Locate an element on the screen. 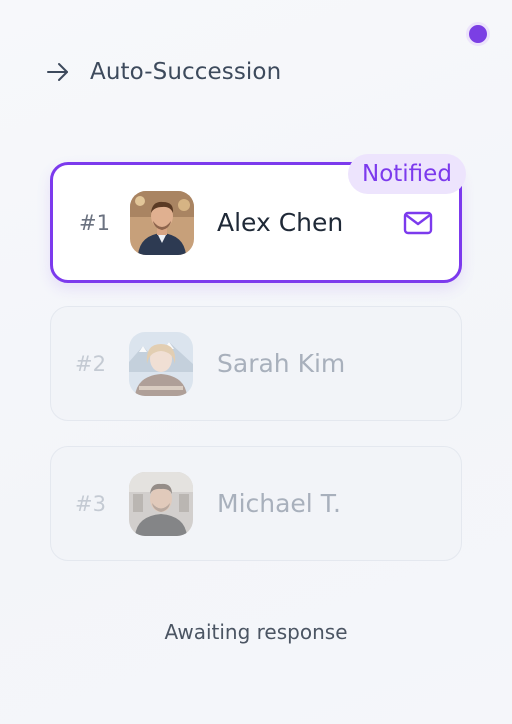 This screenshot has height=724, width=512. status-text: Awaiting response is located at coordinates (256, 632).